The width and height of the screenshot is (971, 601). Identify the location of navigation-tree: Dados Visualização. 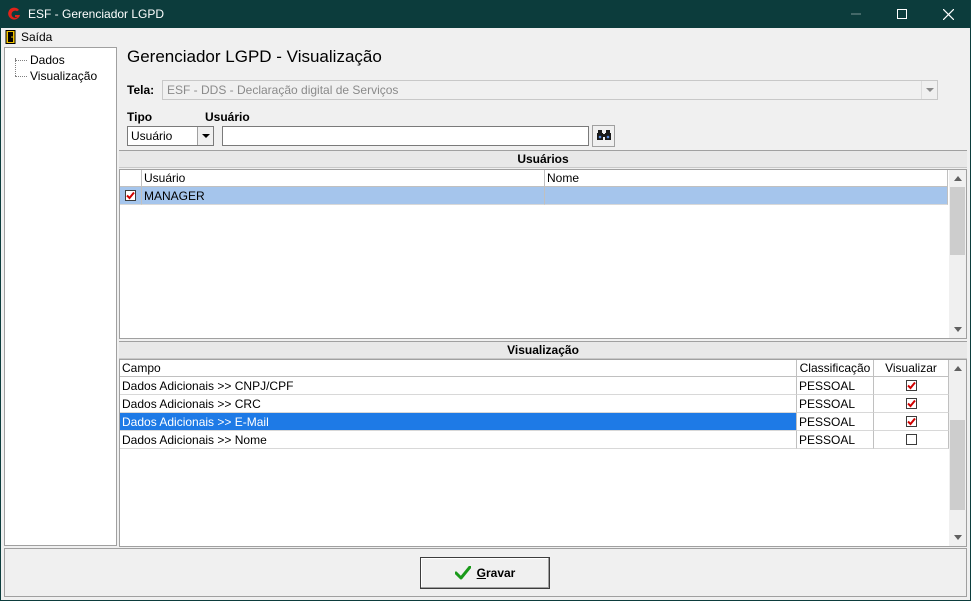
(60, 296).